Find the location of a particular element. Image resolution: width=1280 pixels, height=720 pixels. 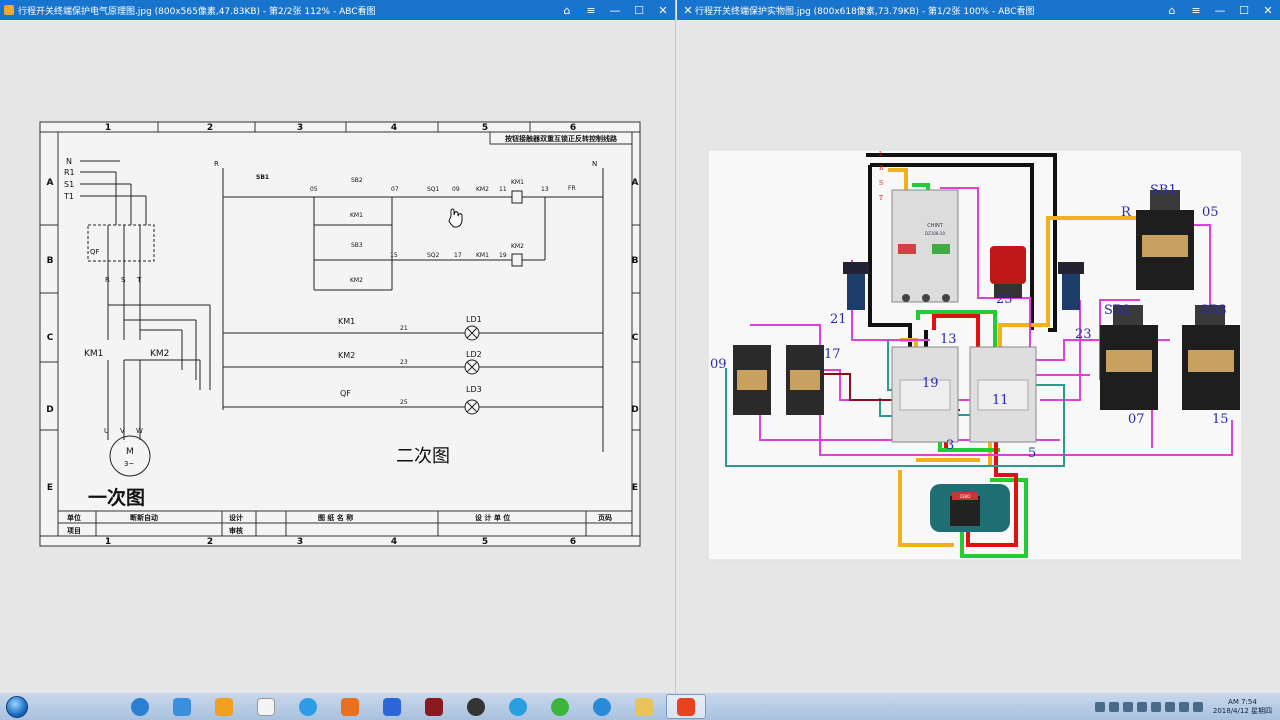

motor-sub-label: 3~ is located at coordinates (129, 464).